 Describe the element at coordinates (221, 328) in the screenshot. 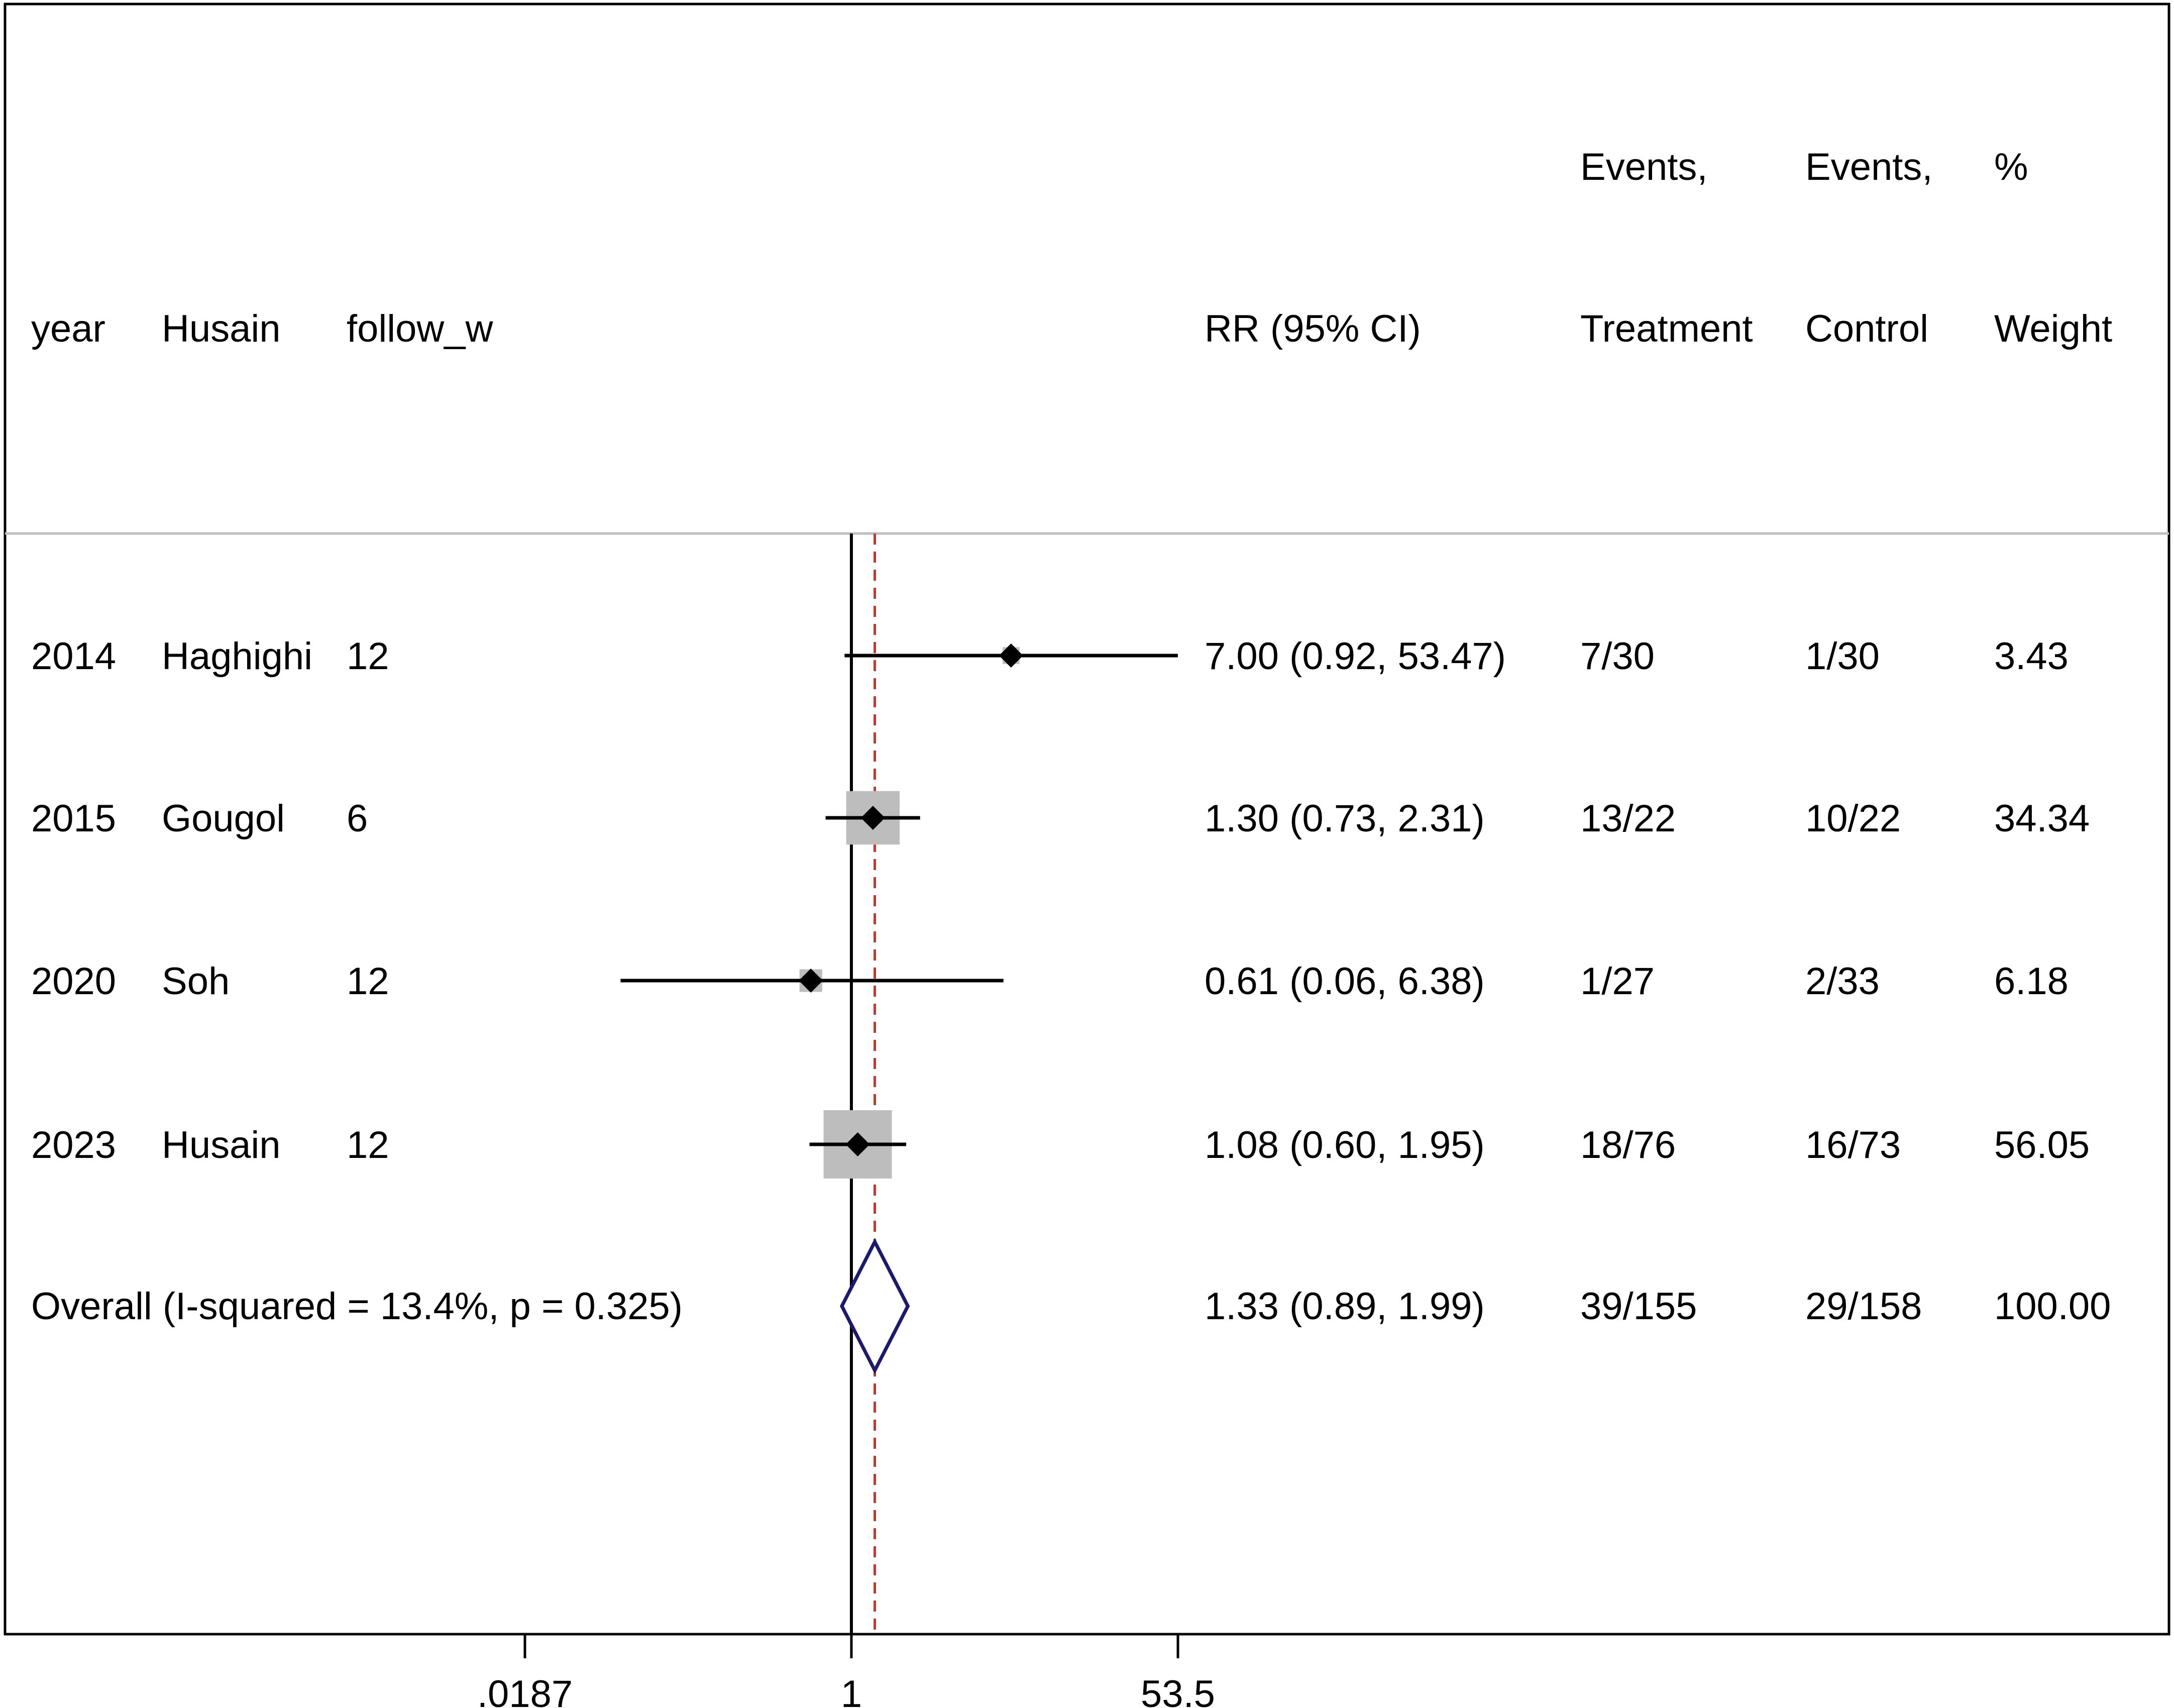

I see `col-study-header: Husain` at that location.